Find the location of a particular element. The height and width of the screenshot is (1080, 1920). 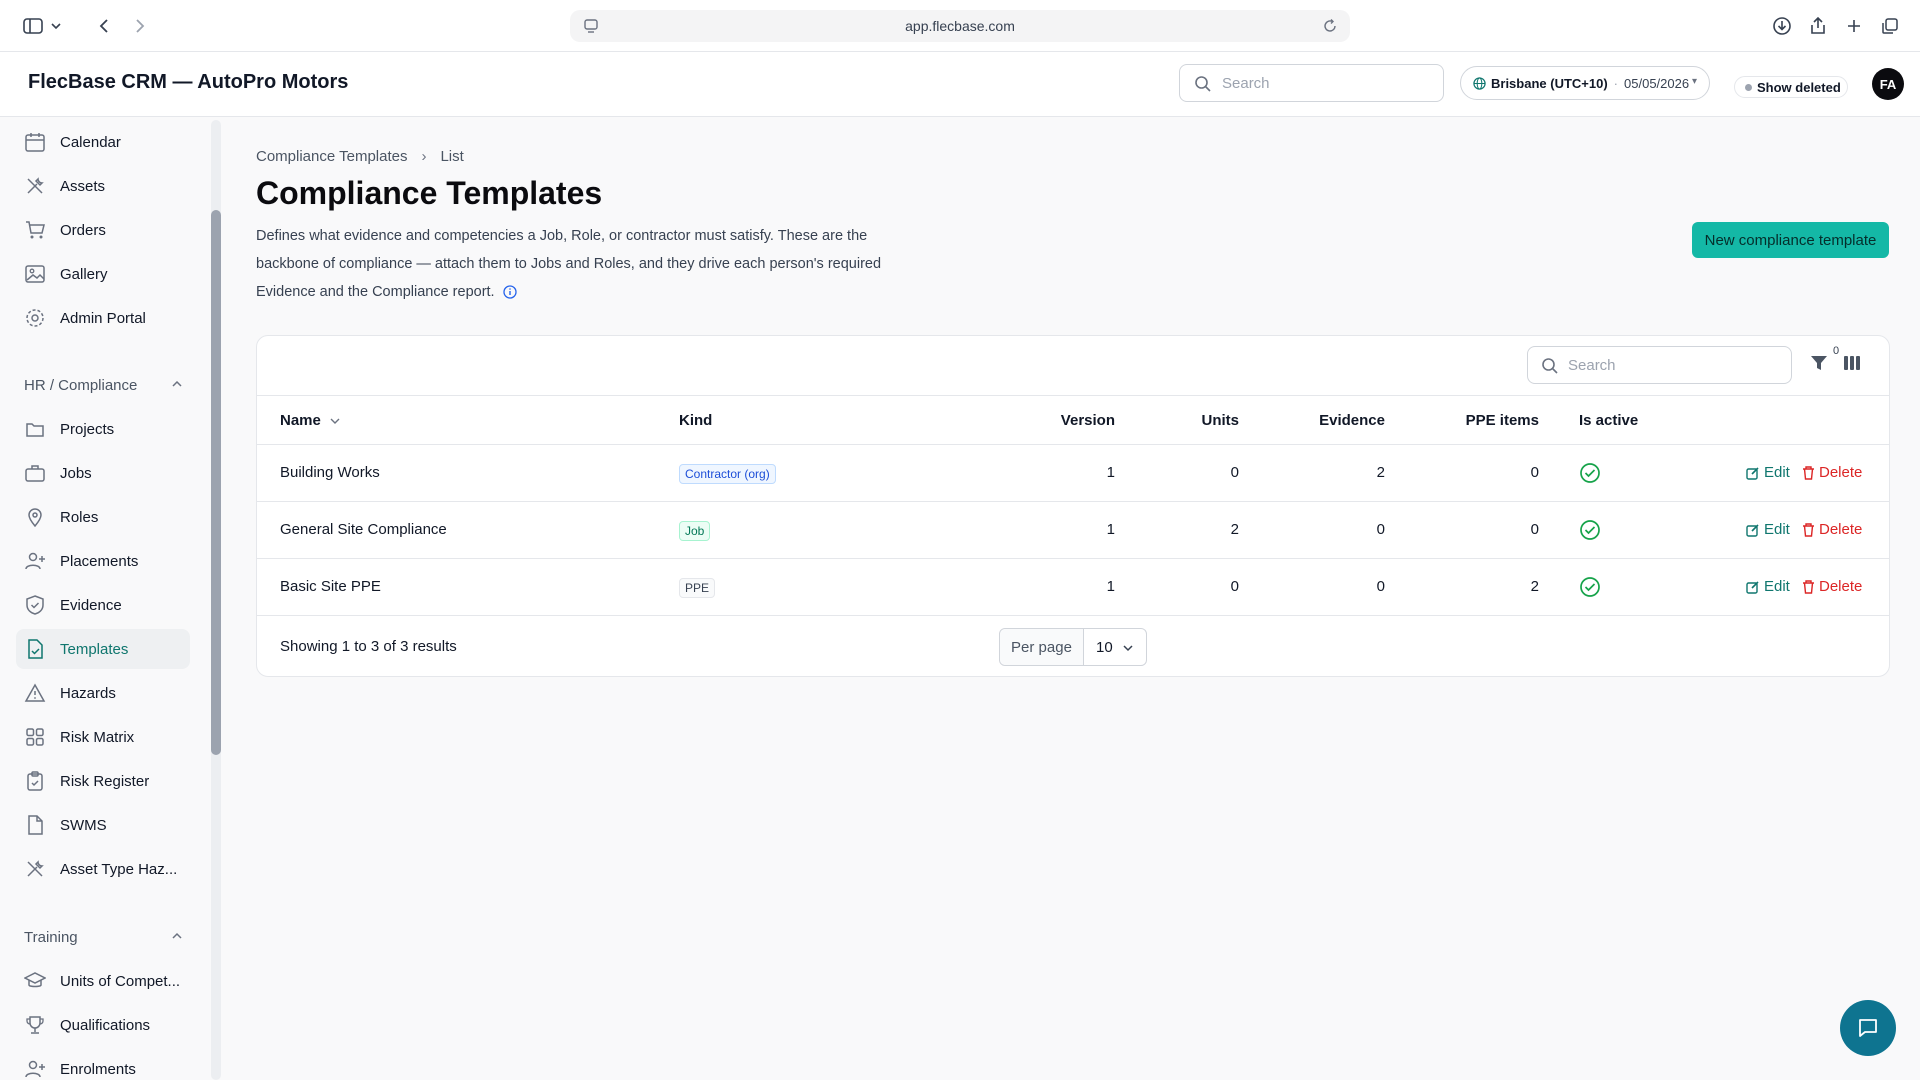

cell-units: 2 is located at coordinates (1234, 529).